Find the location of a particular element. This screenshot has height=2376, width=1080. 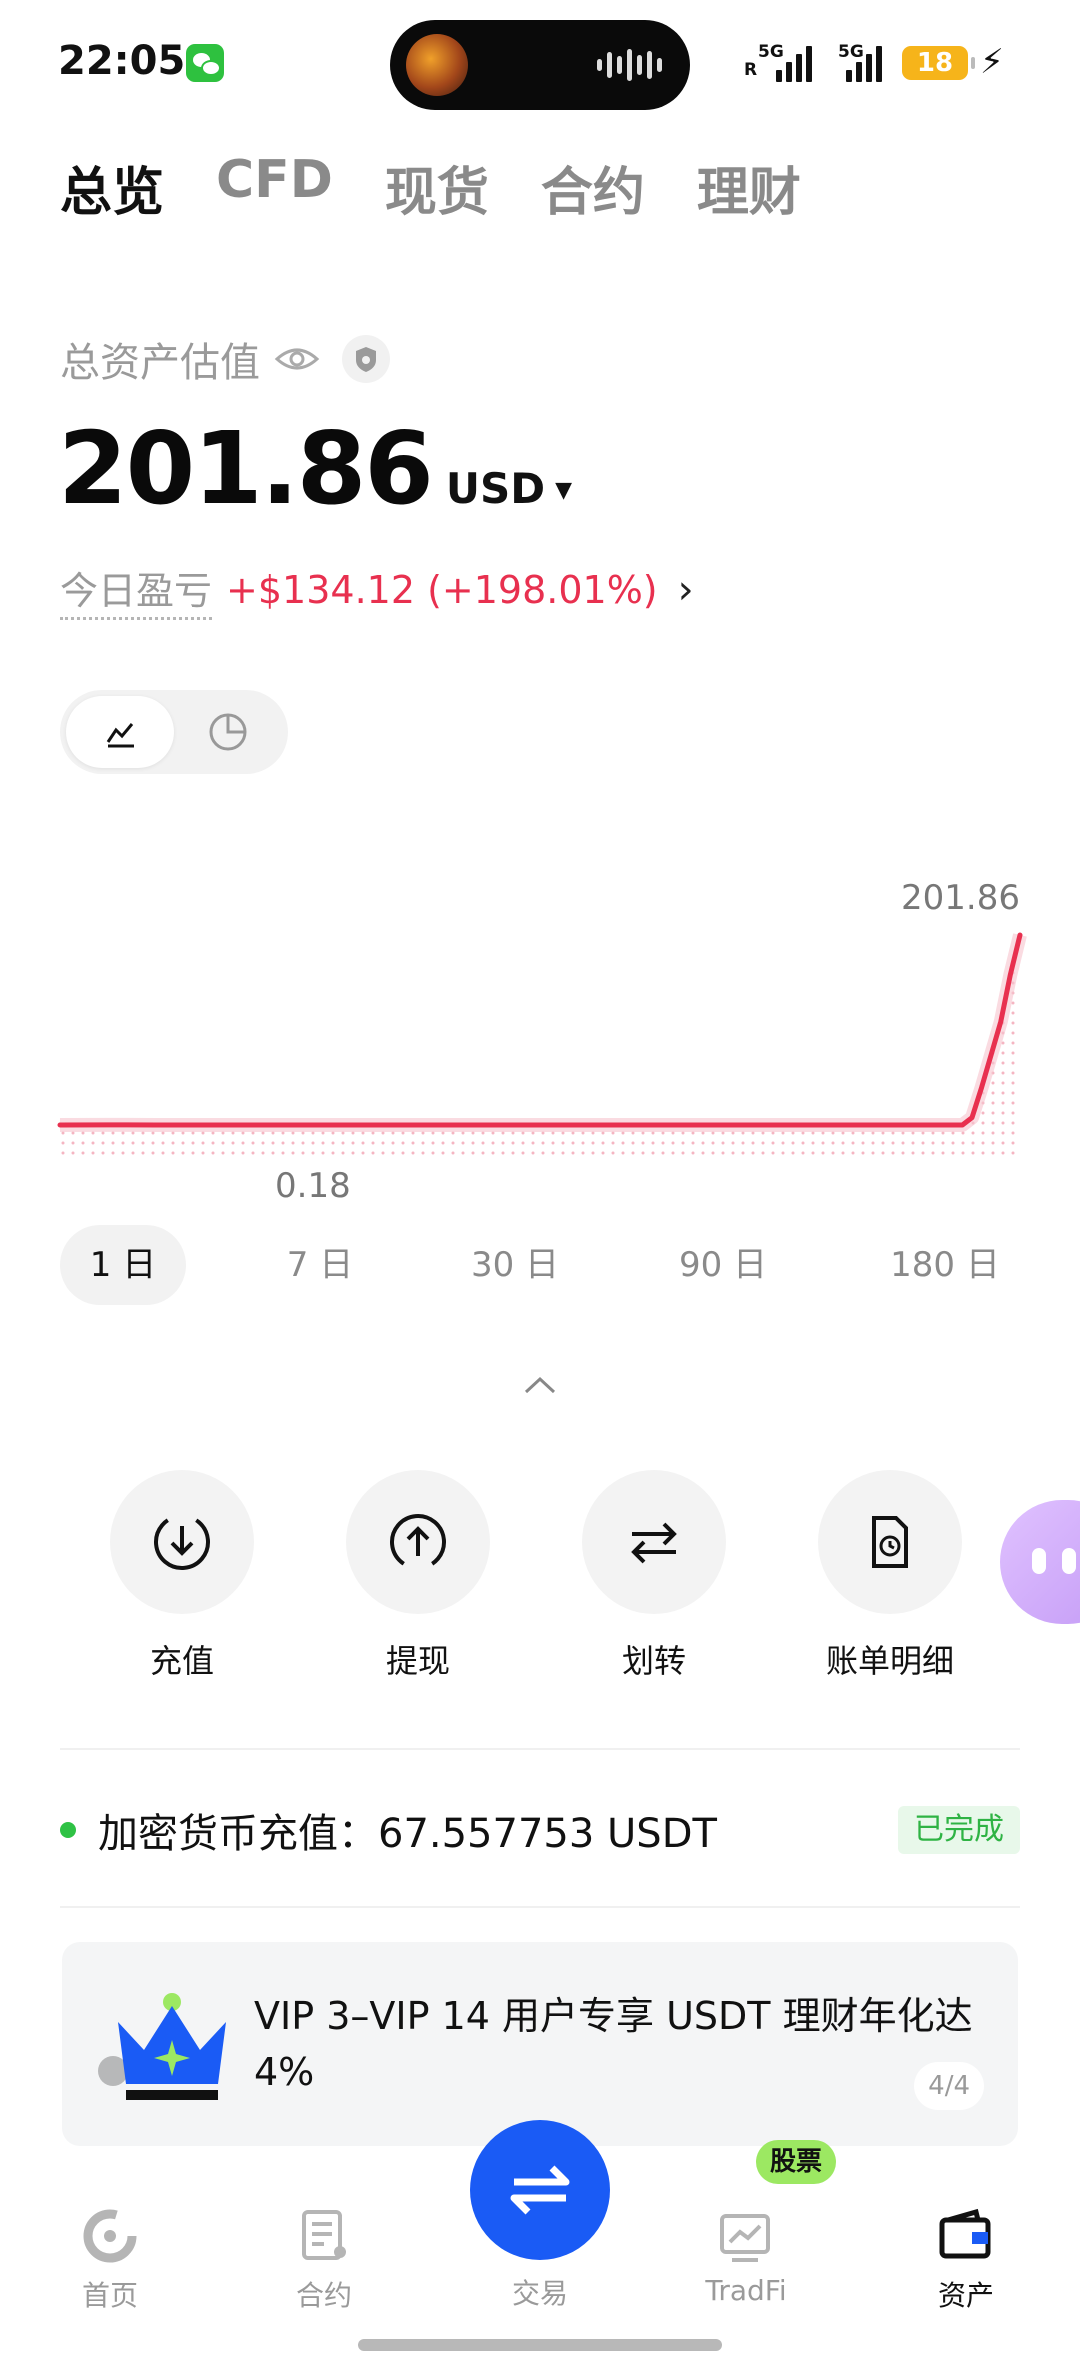

battery-icon: 18 is located at coordinates (938, 63).